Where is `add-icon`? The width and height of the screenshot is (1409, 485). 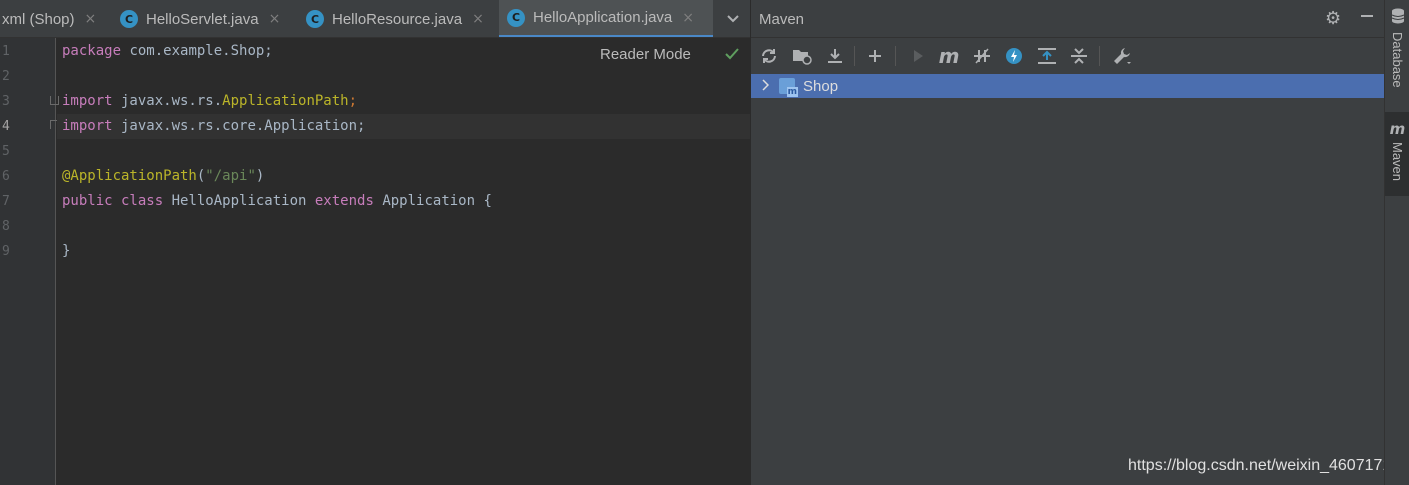
add-icon is located at coordinates (875, 56).